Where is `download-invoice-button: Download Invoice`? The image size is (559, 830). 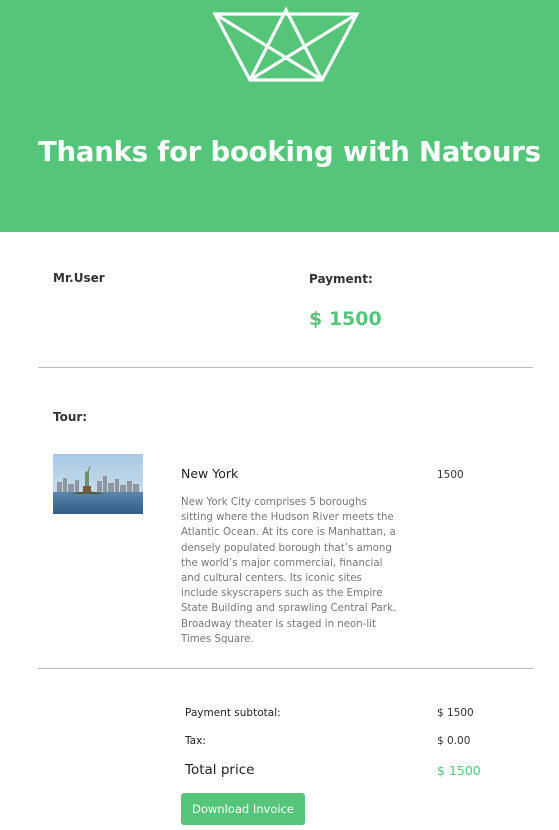
download-invoice-button: Download Invoice is located at coordinates (243, 809).